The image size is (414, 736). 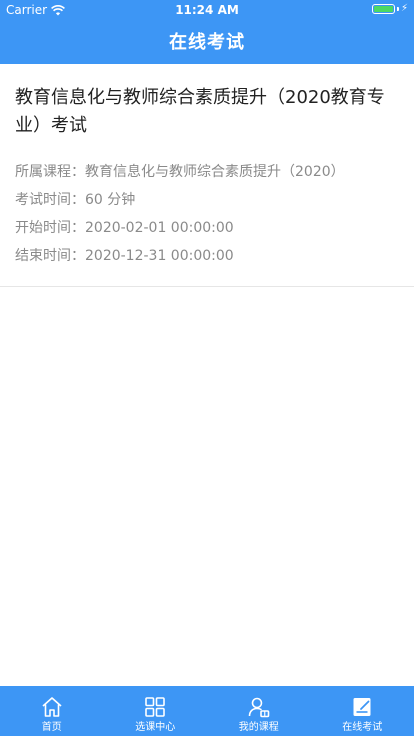 What do you see at coordinates (362, 727) in the screenshot?
I see `tab-label: 在线考试` at bounding box center [362, 727].